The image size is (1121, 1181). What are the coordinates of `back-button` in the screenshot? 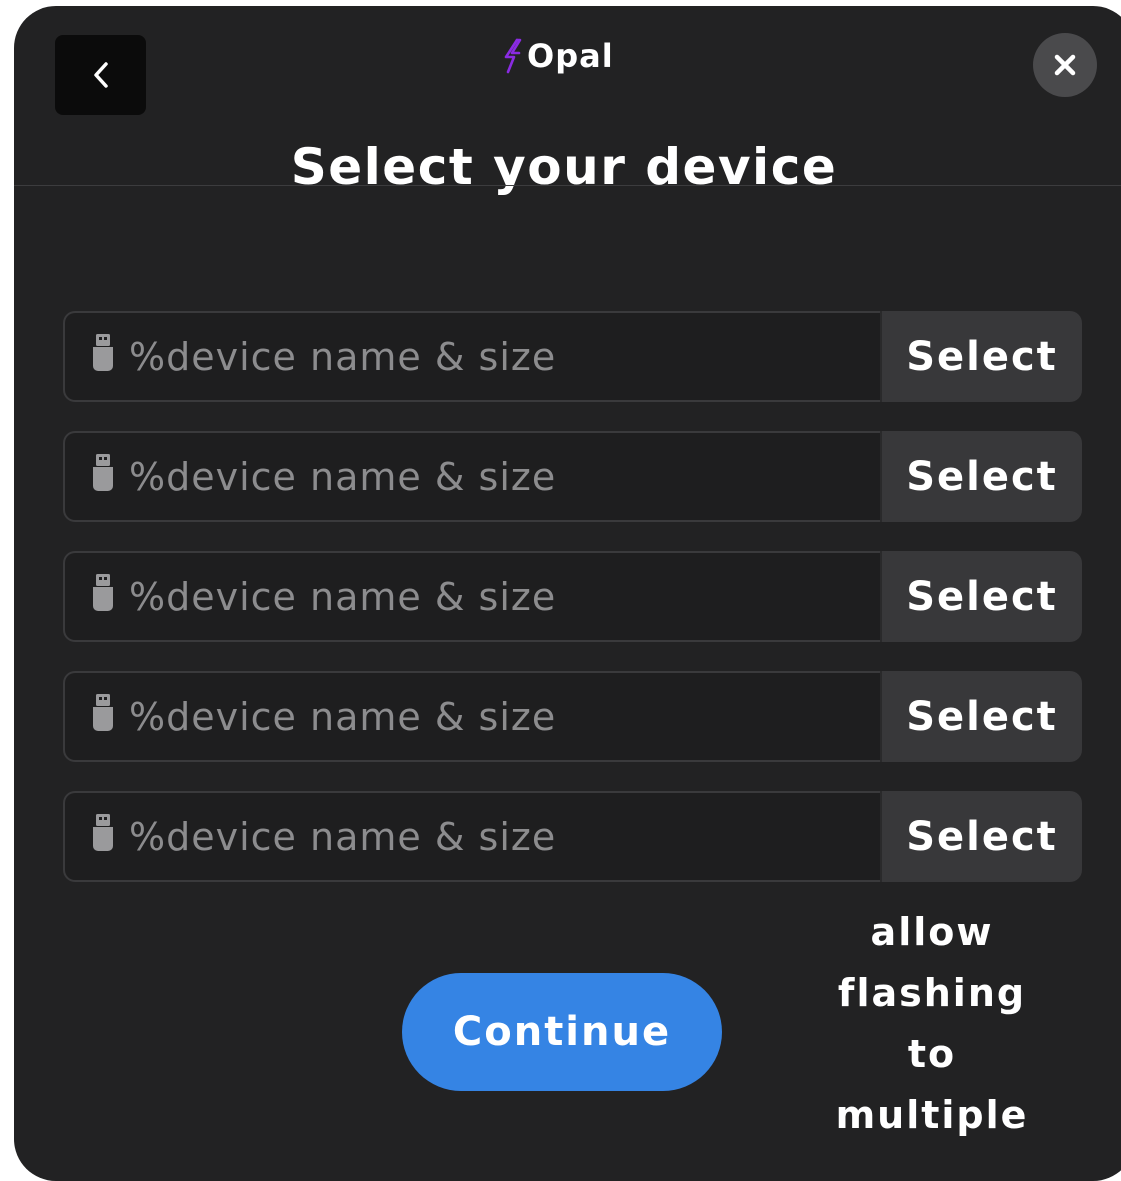 It's located at (100, 75).